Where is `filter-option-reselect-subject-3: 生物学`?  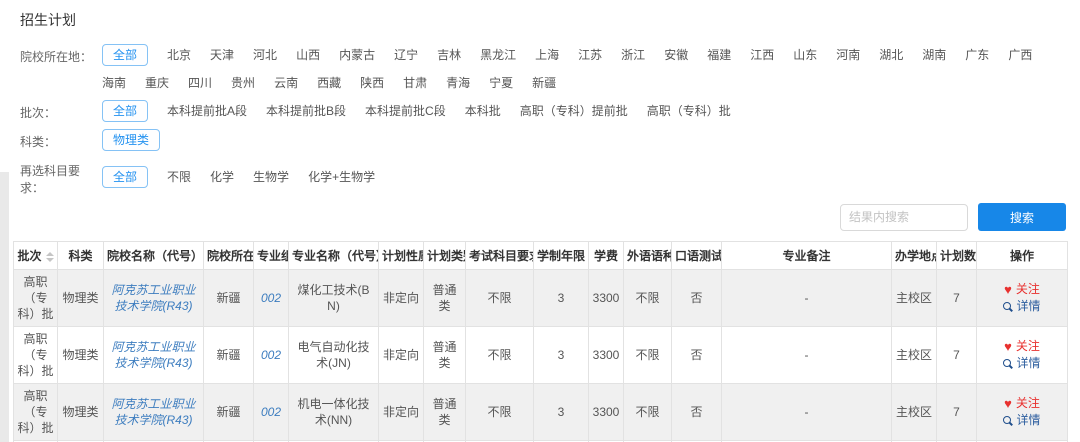 filter-option-reselect-subject-3: 生物学 is located at coordinates (271, 177).